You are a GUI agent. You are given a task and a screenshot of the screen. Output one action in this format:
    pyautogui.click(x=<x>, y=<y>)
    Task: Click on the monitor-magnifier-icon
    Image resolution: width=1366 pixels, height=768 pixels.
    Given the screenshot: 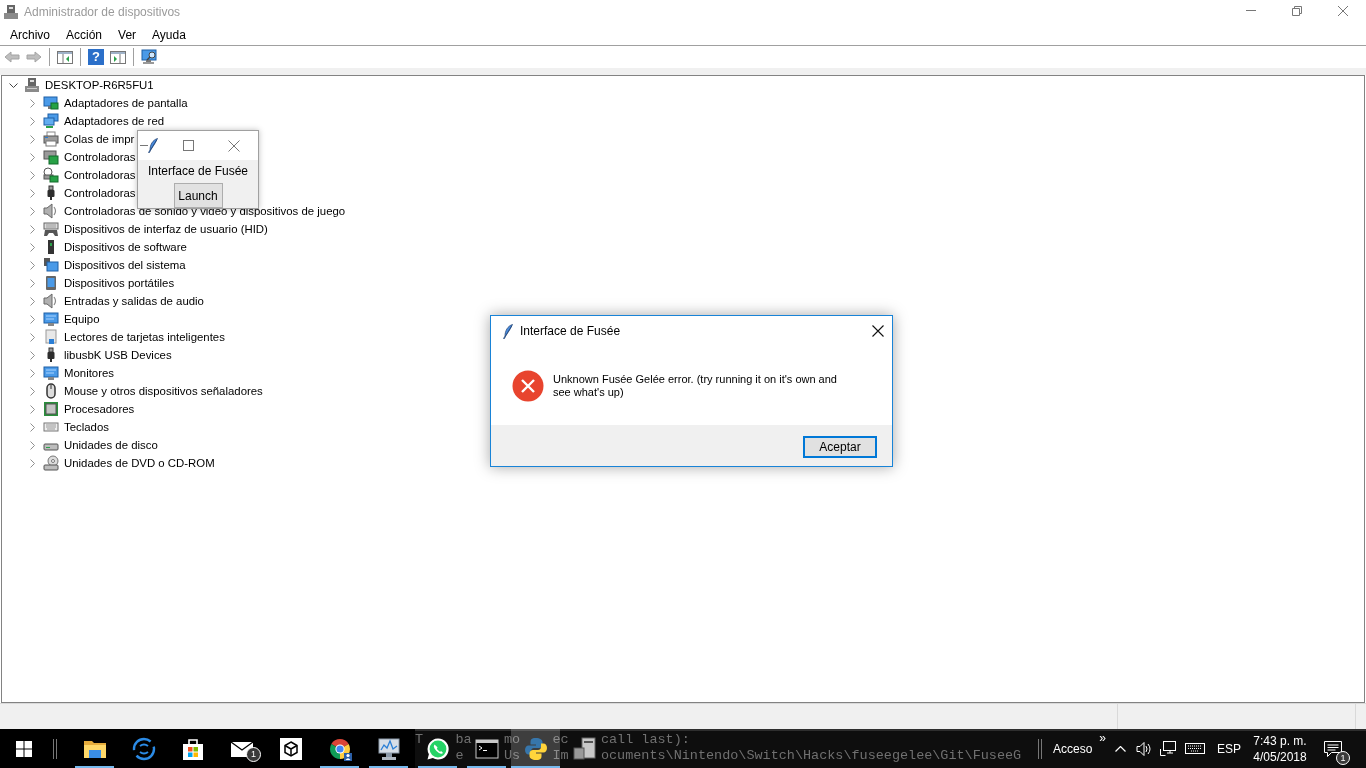 What is the action you would take?
    pyautogui.click(x=149, y=57)
    